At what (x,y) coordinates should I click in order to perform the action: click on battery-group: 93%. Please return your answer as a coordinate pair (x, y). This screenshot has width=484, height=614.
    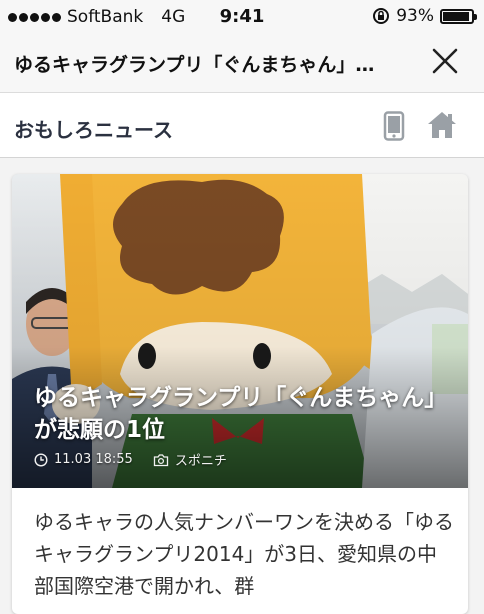
    Looking at the image, I should click on (424, 16).